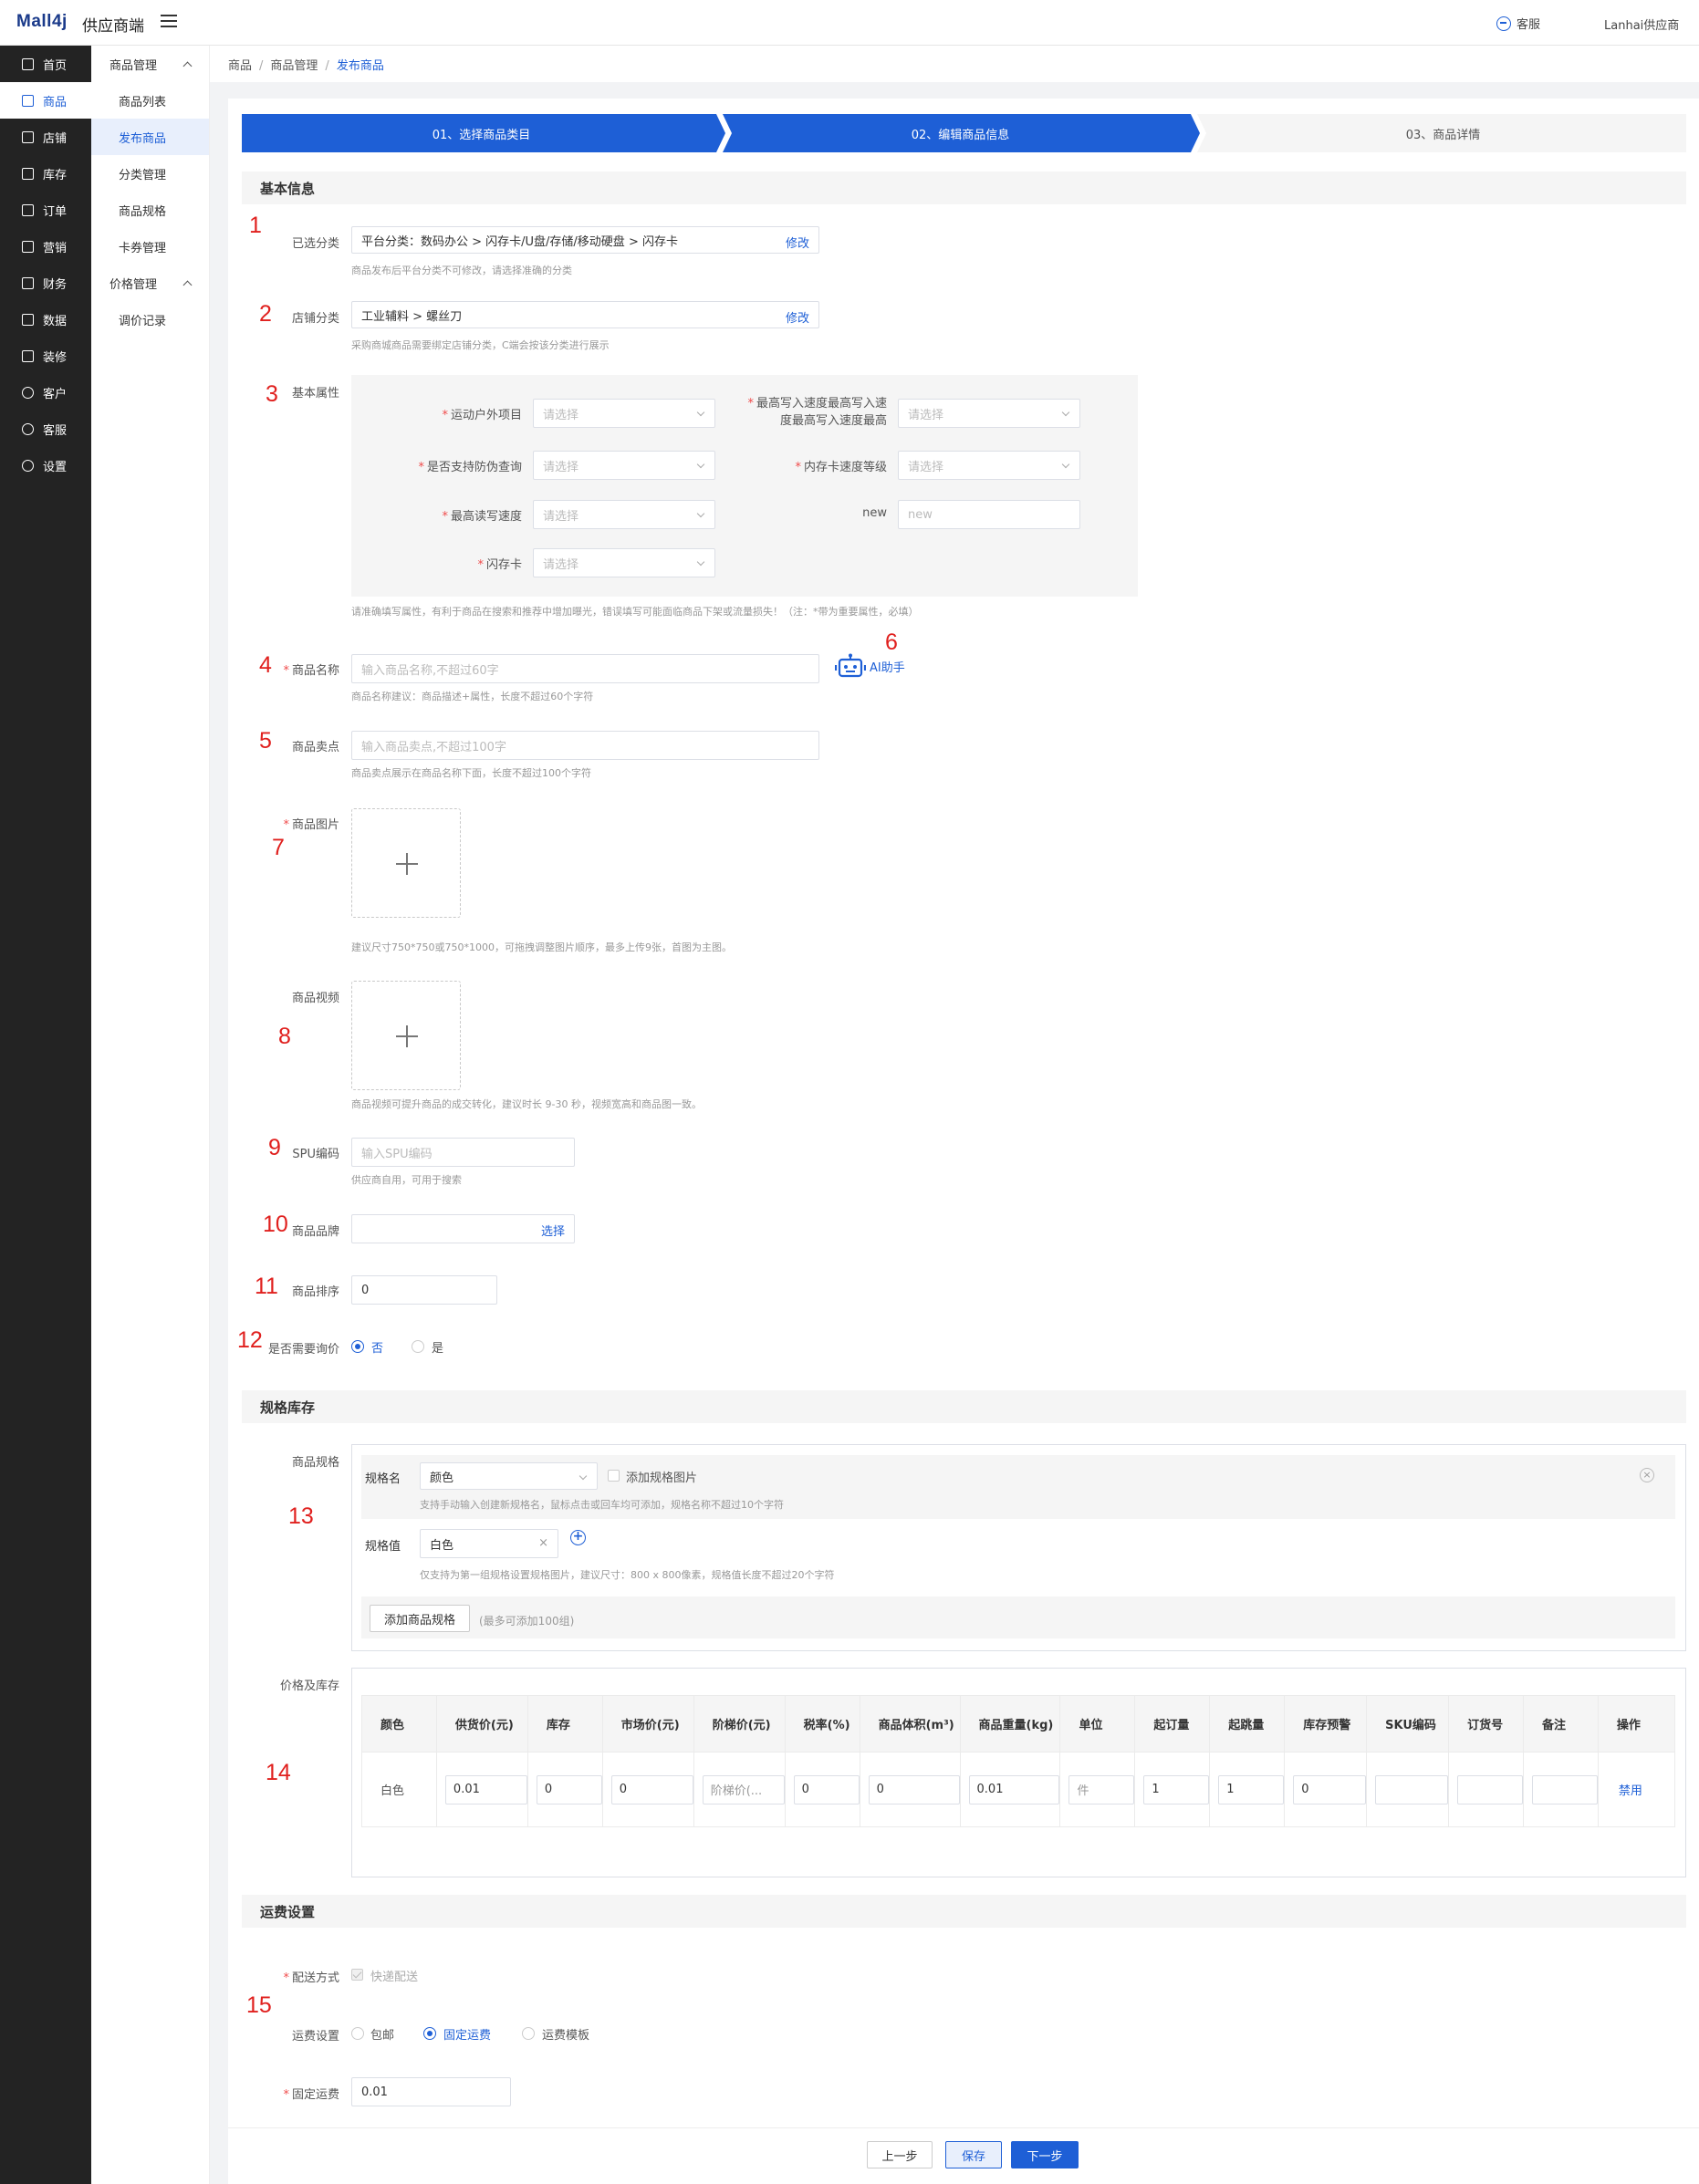 The image size is (1699, 2184). Describe the element at coordinates (1176, 1789) in the screenshot. I see `moq-input: 1` at that location.